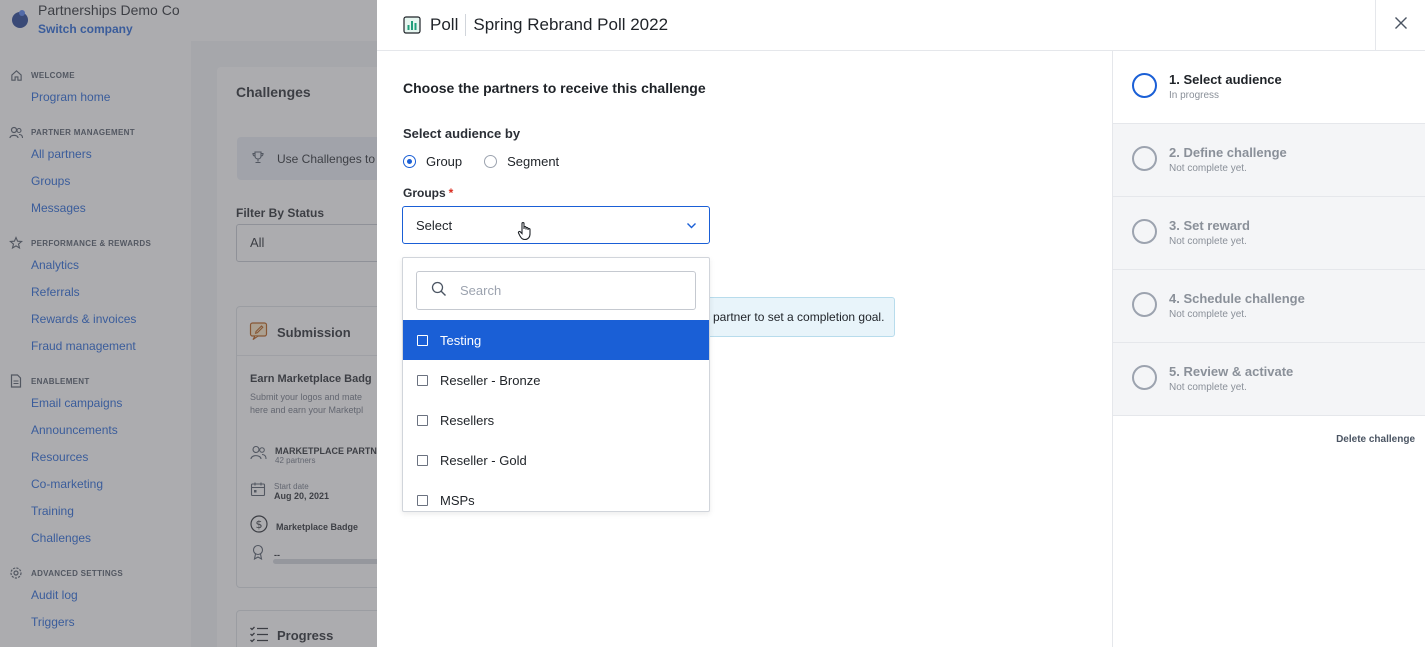 Image resolution: width=1425 pixels, height=647 pixels. I want to click on search-input: Search, so click(480, 290).